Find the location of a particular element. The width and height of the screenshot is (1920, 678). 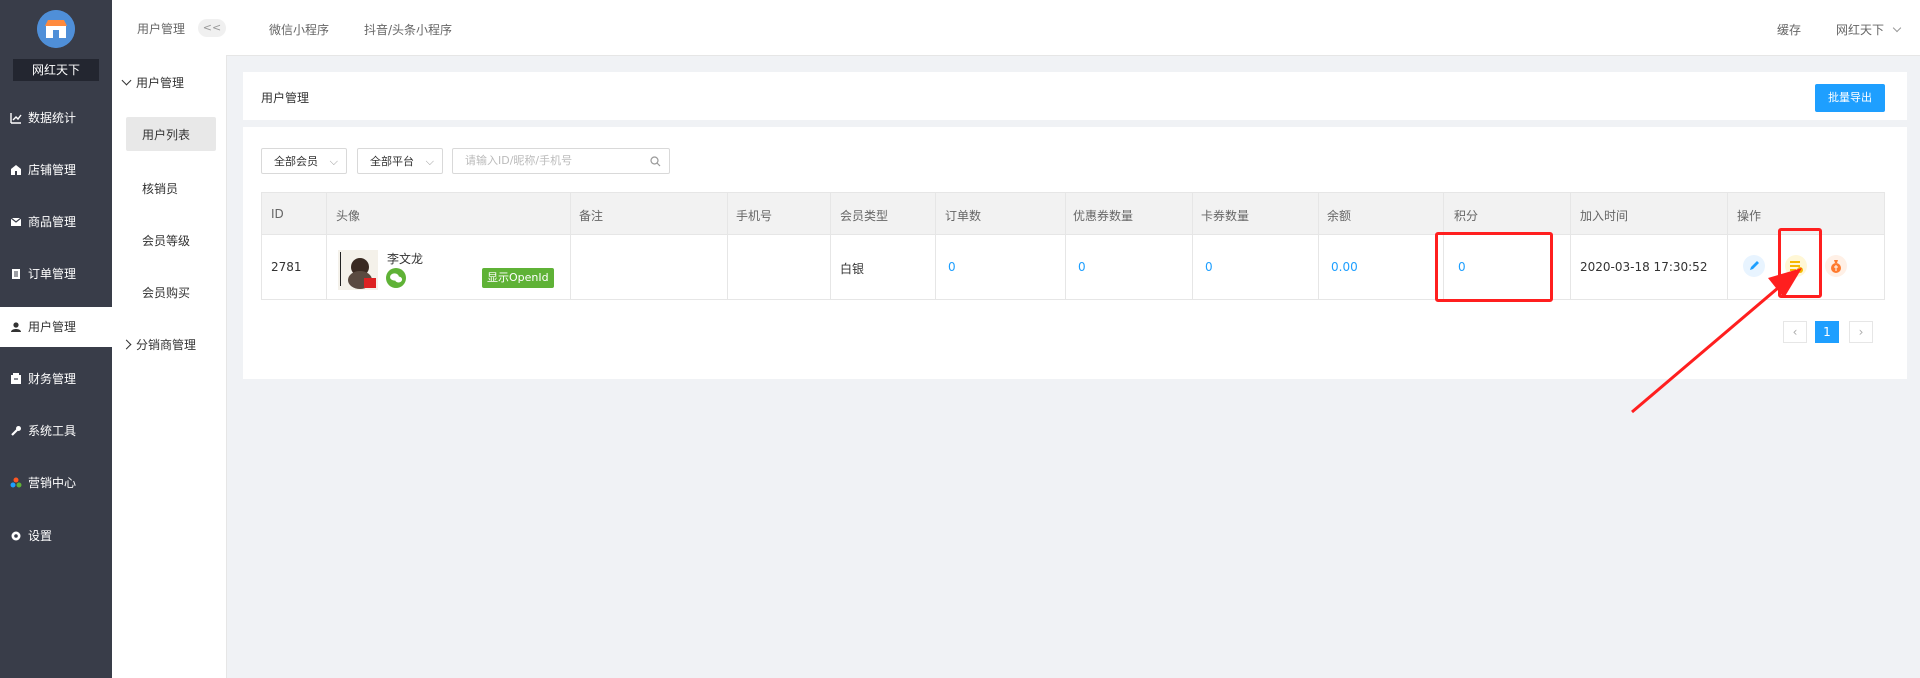

page-1-button: 1 is located at coordinates (1827, 332).